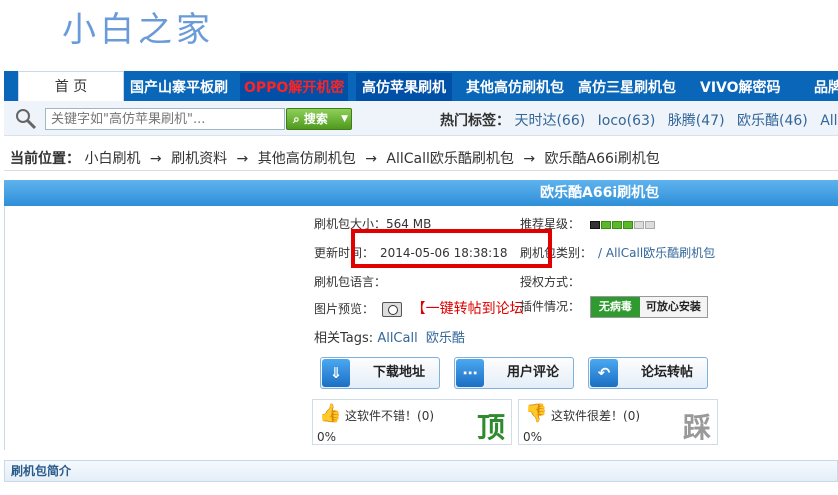  I want to click on vote-up-text-wrap: 这软件不错！(0), so click(389, 415).